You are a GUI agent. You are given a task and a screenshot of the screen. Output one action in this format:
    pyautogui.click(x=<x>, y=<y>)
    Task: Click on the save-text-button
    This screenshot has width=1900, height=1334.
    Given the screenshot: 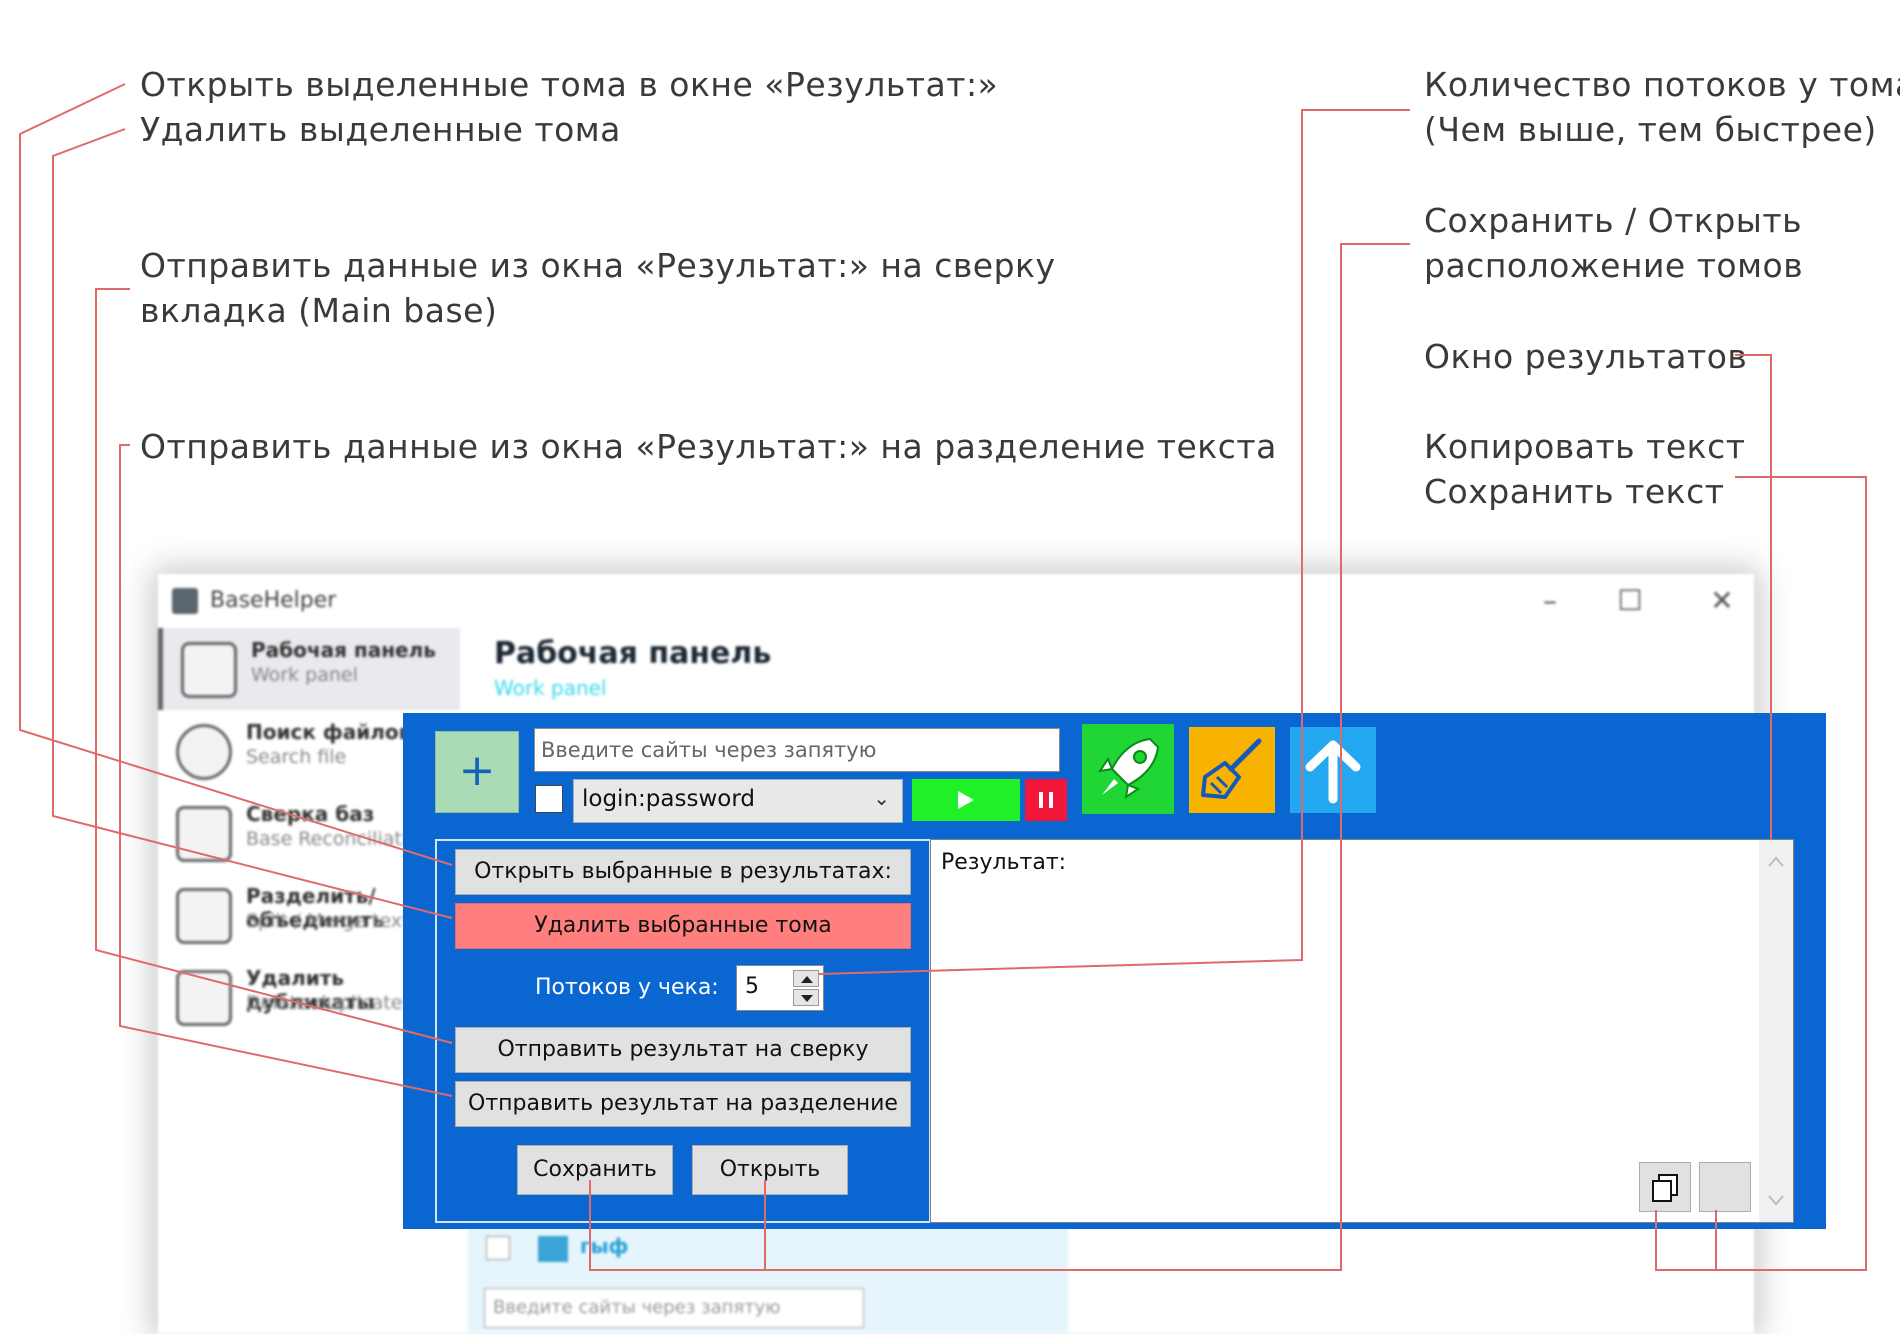 What is the action you would take?
    pyautogui.click(x=1725, y=1187)
    